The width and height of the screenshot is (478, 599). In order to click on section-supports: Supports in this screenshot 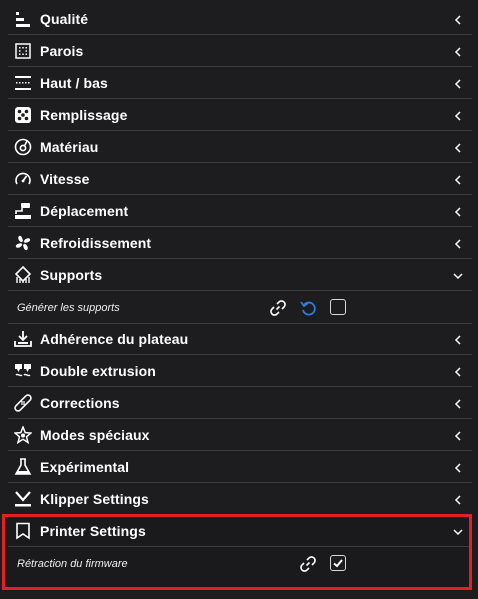, I will do `click(240, 275)`.